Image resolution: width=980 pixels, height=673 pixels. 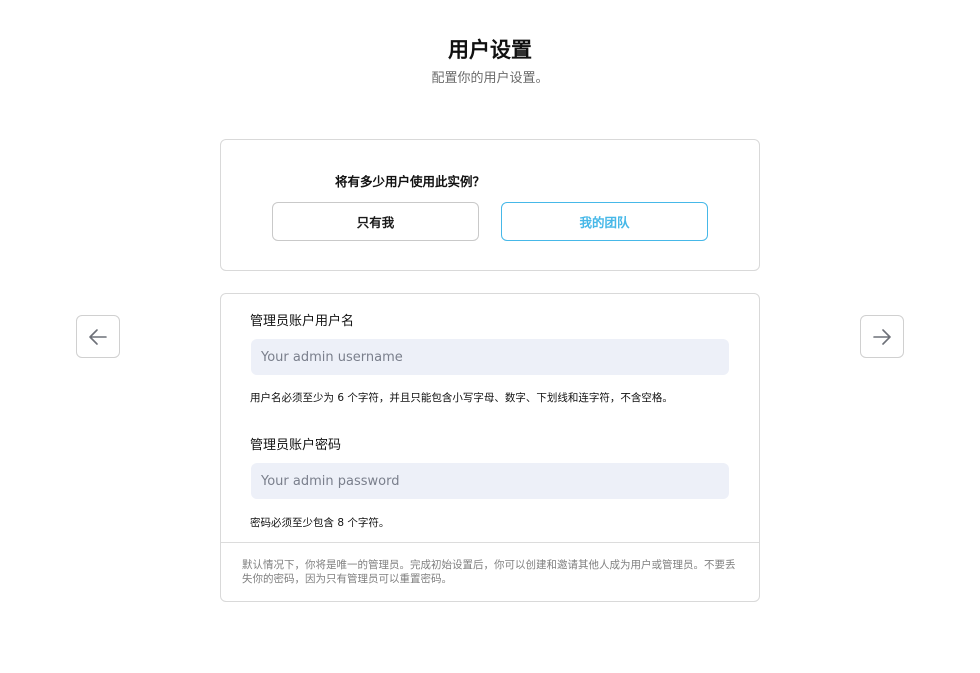 I want to click on card-divider, so click(x=490, y=542).